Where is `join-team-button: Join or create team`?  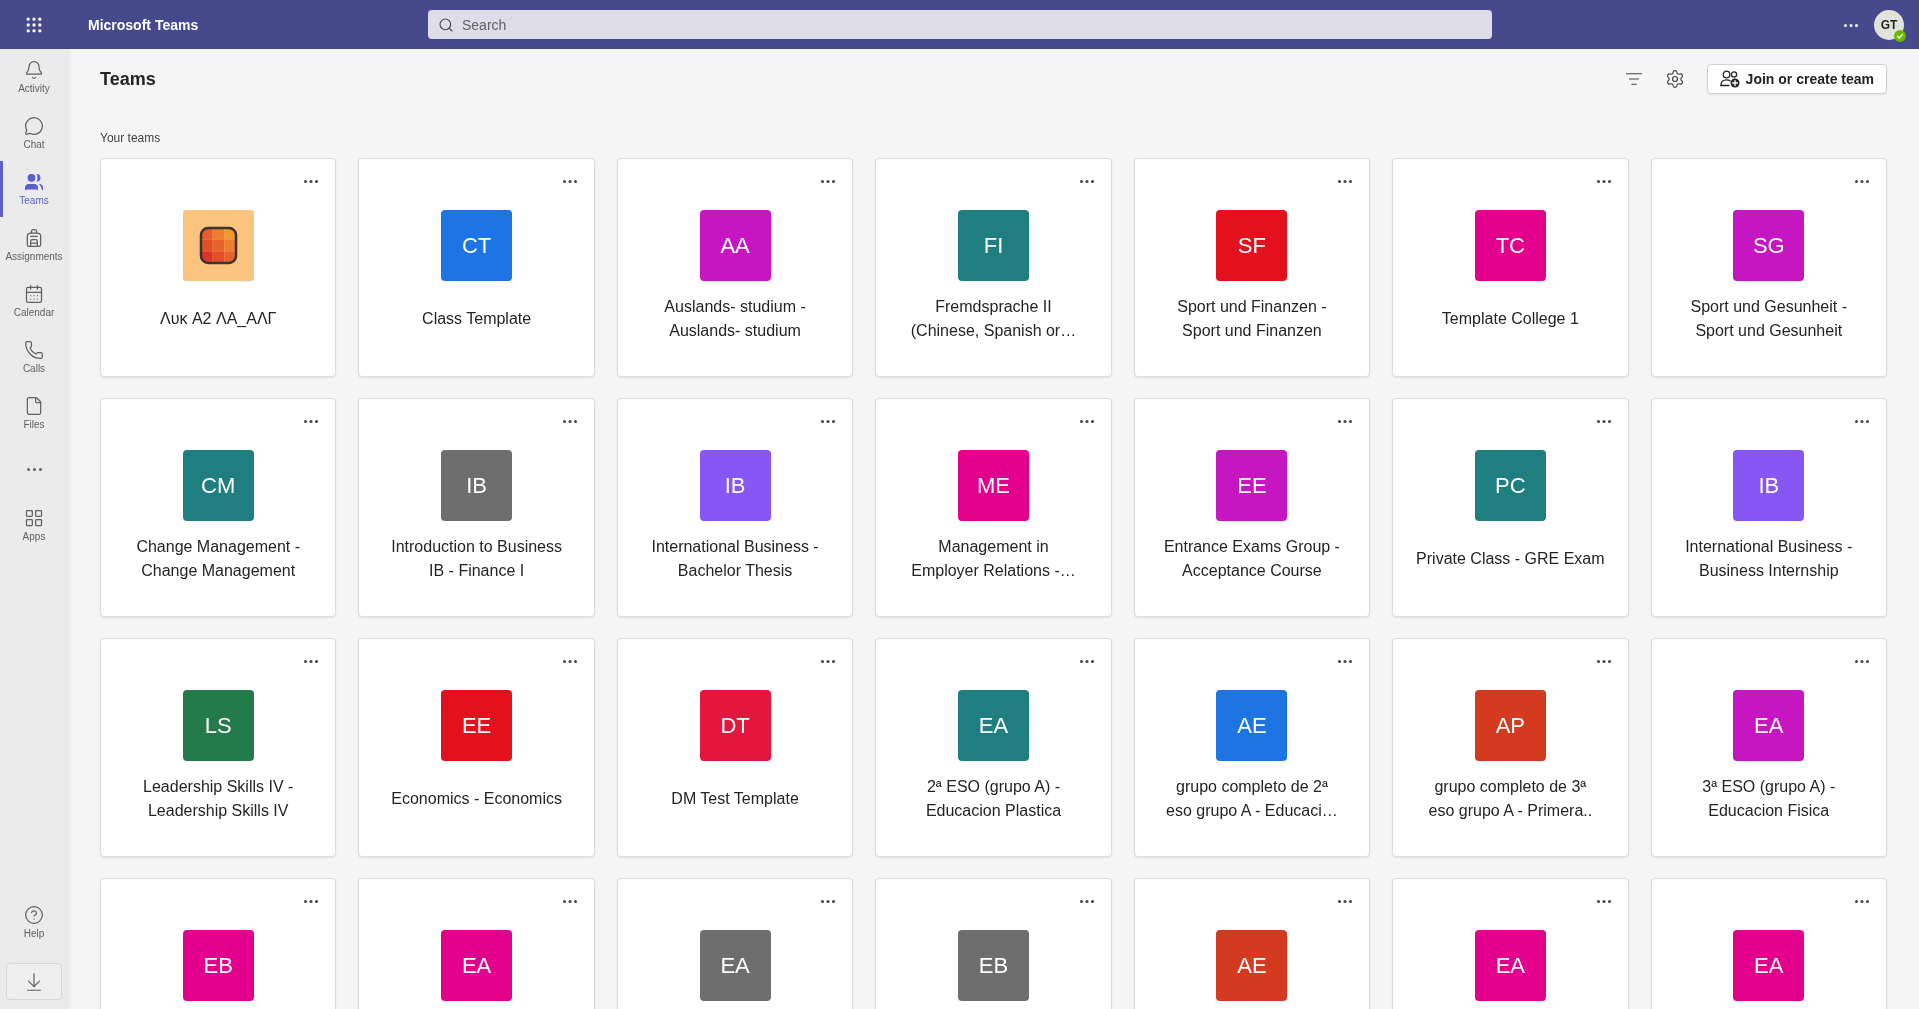 join-team-button: Join or create team is located at coordinates (1796, 79).